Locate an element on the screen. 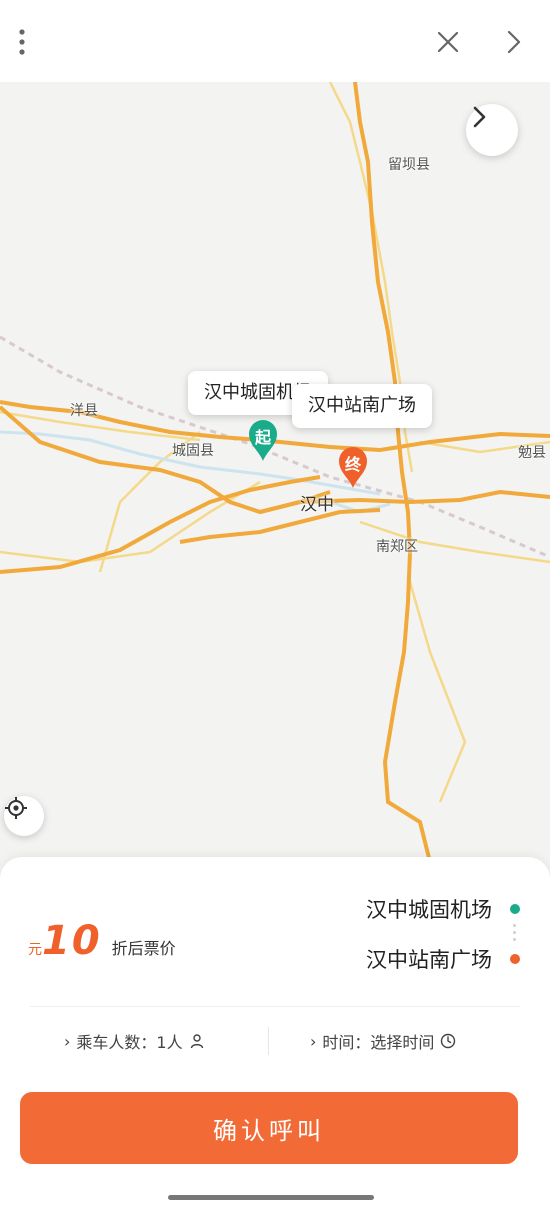 The width and height of the screenshot is (550, 1210). route-destination: 汉中站南广场 is located at coordinates (429, 960).